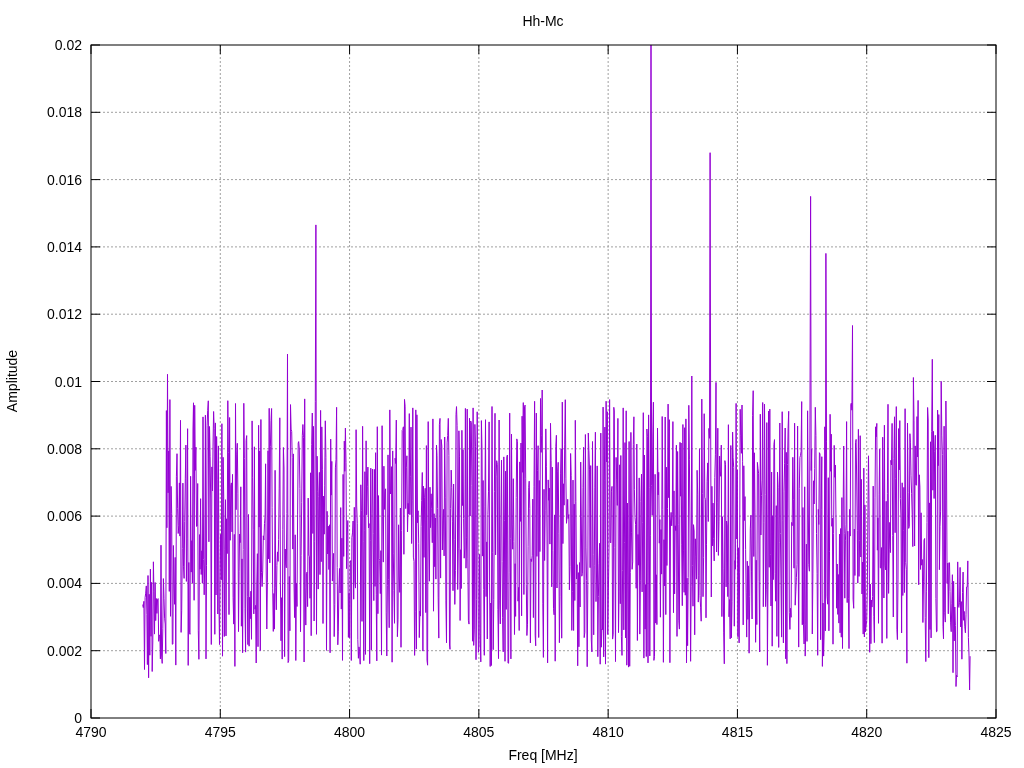  I want to click on tick-label: 4800, so click(350, 732).